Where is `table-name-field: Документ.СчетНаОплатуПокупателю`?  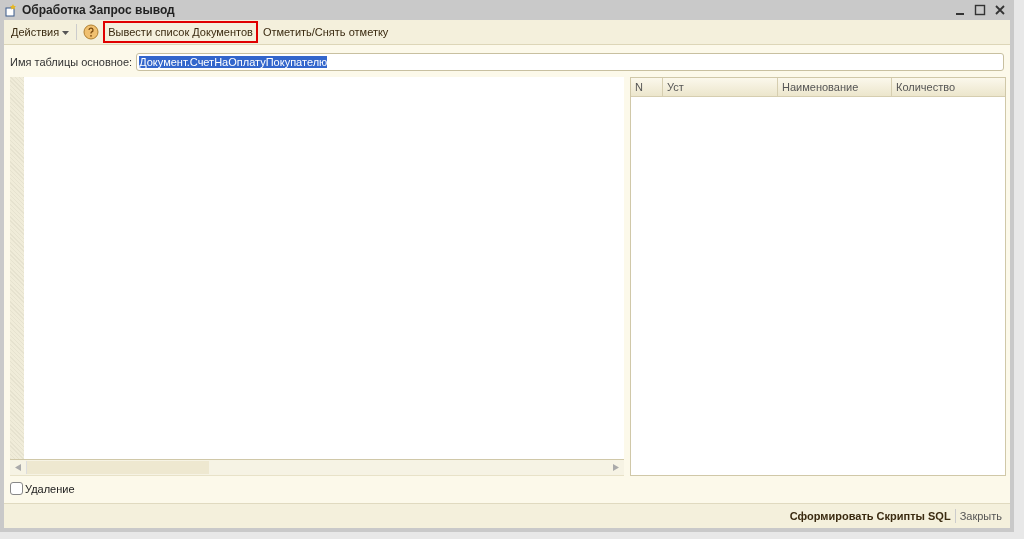
table-name-field: Документ.СчетНаОплатуПокупателю is located at coordinates (570, 62).